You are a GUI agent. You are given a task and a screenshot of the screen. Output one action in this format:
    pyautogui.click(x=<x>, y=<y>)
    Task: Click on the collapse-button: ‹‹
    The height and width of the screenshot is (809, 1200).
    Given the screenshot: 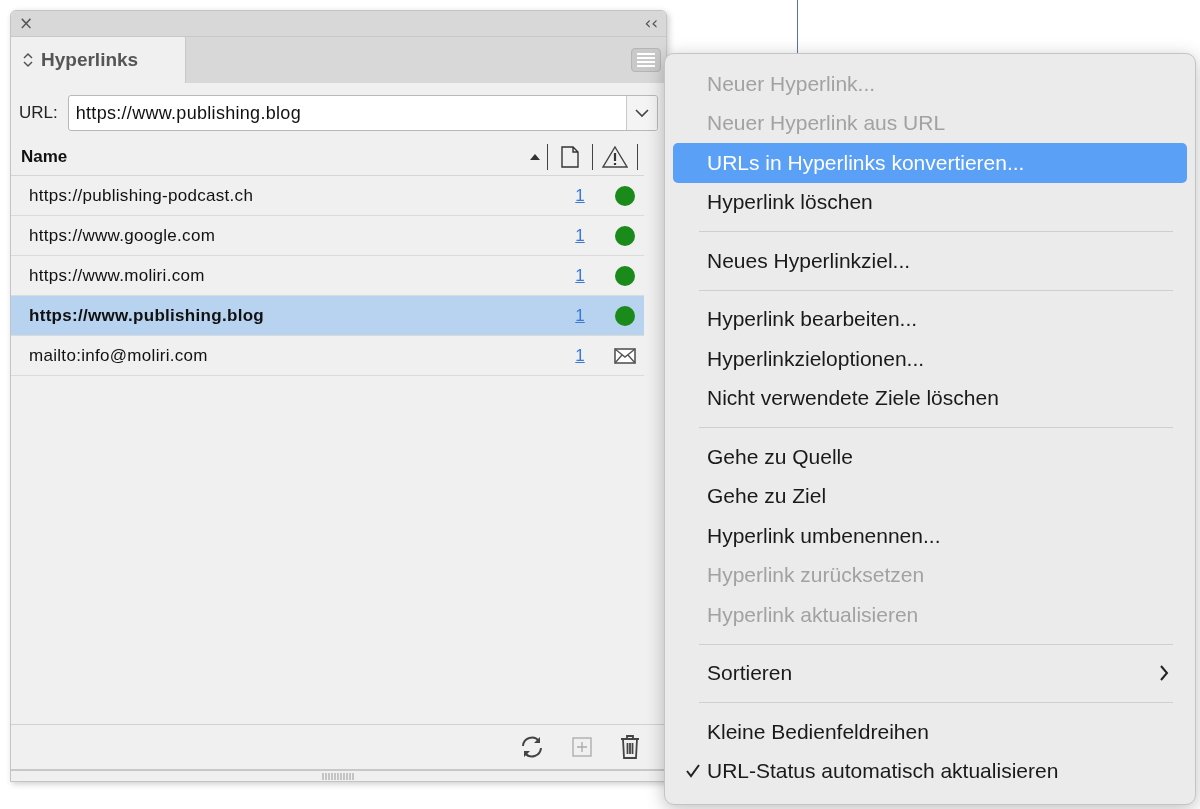 What is the action you would take?
    pyautogui.click(x=651, y=23)
    